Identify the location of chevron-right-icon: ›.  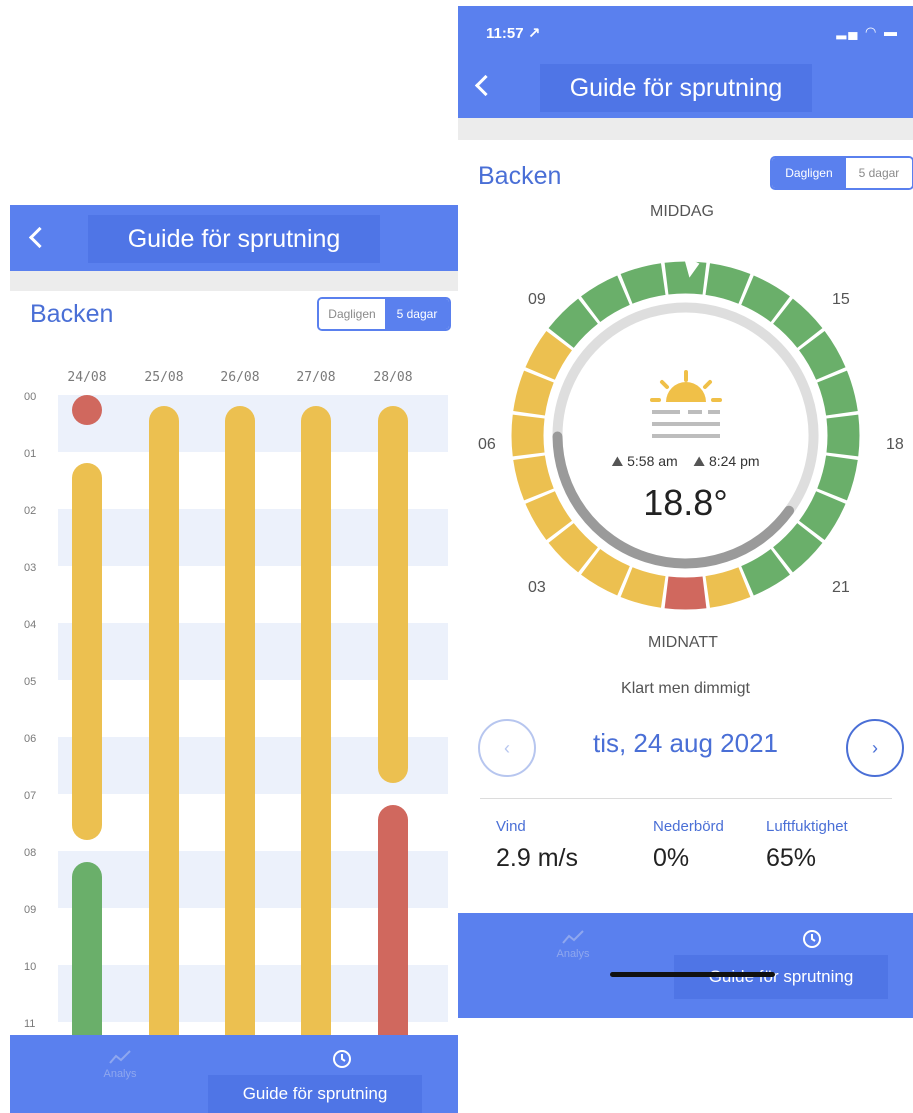
(875, 747).